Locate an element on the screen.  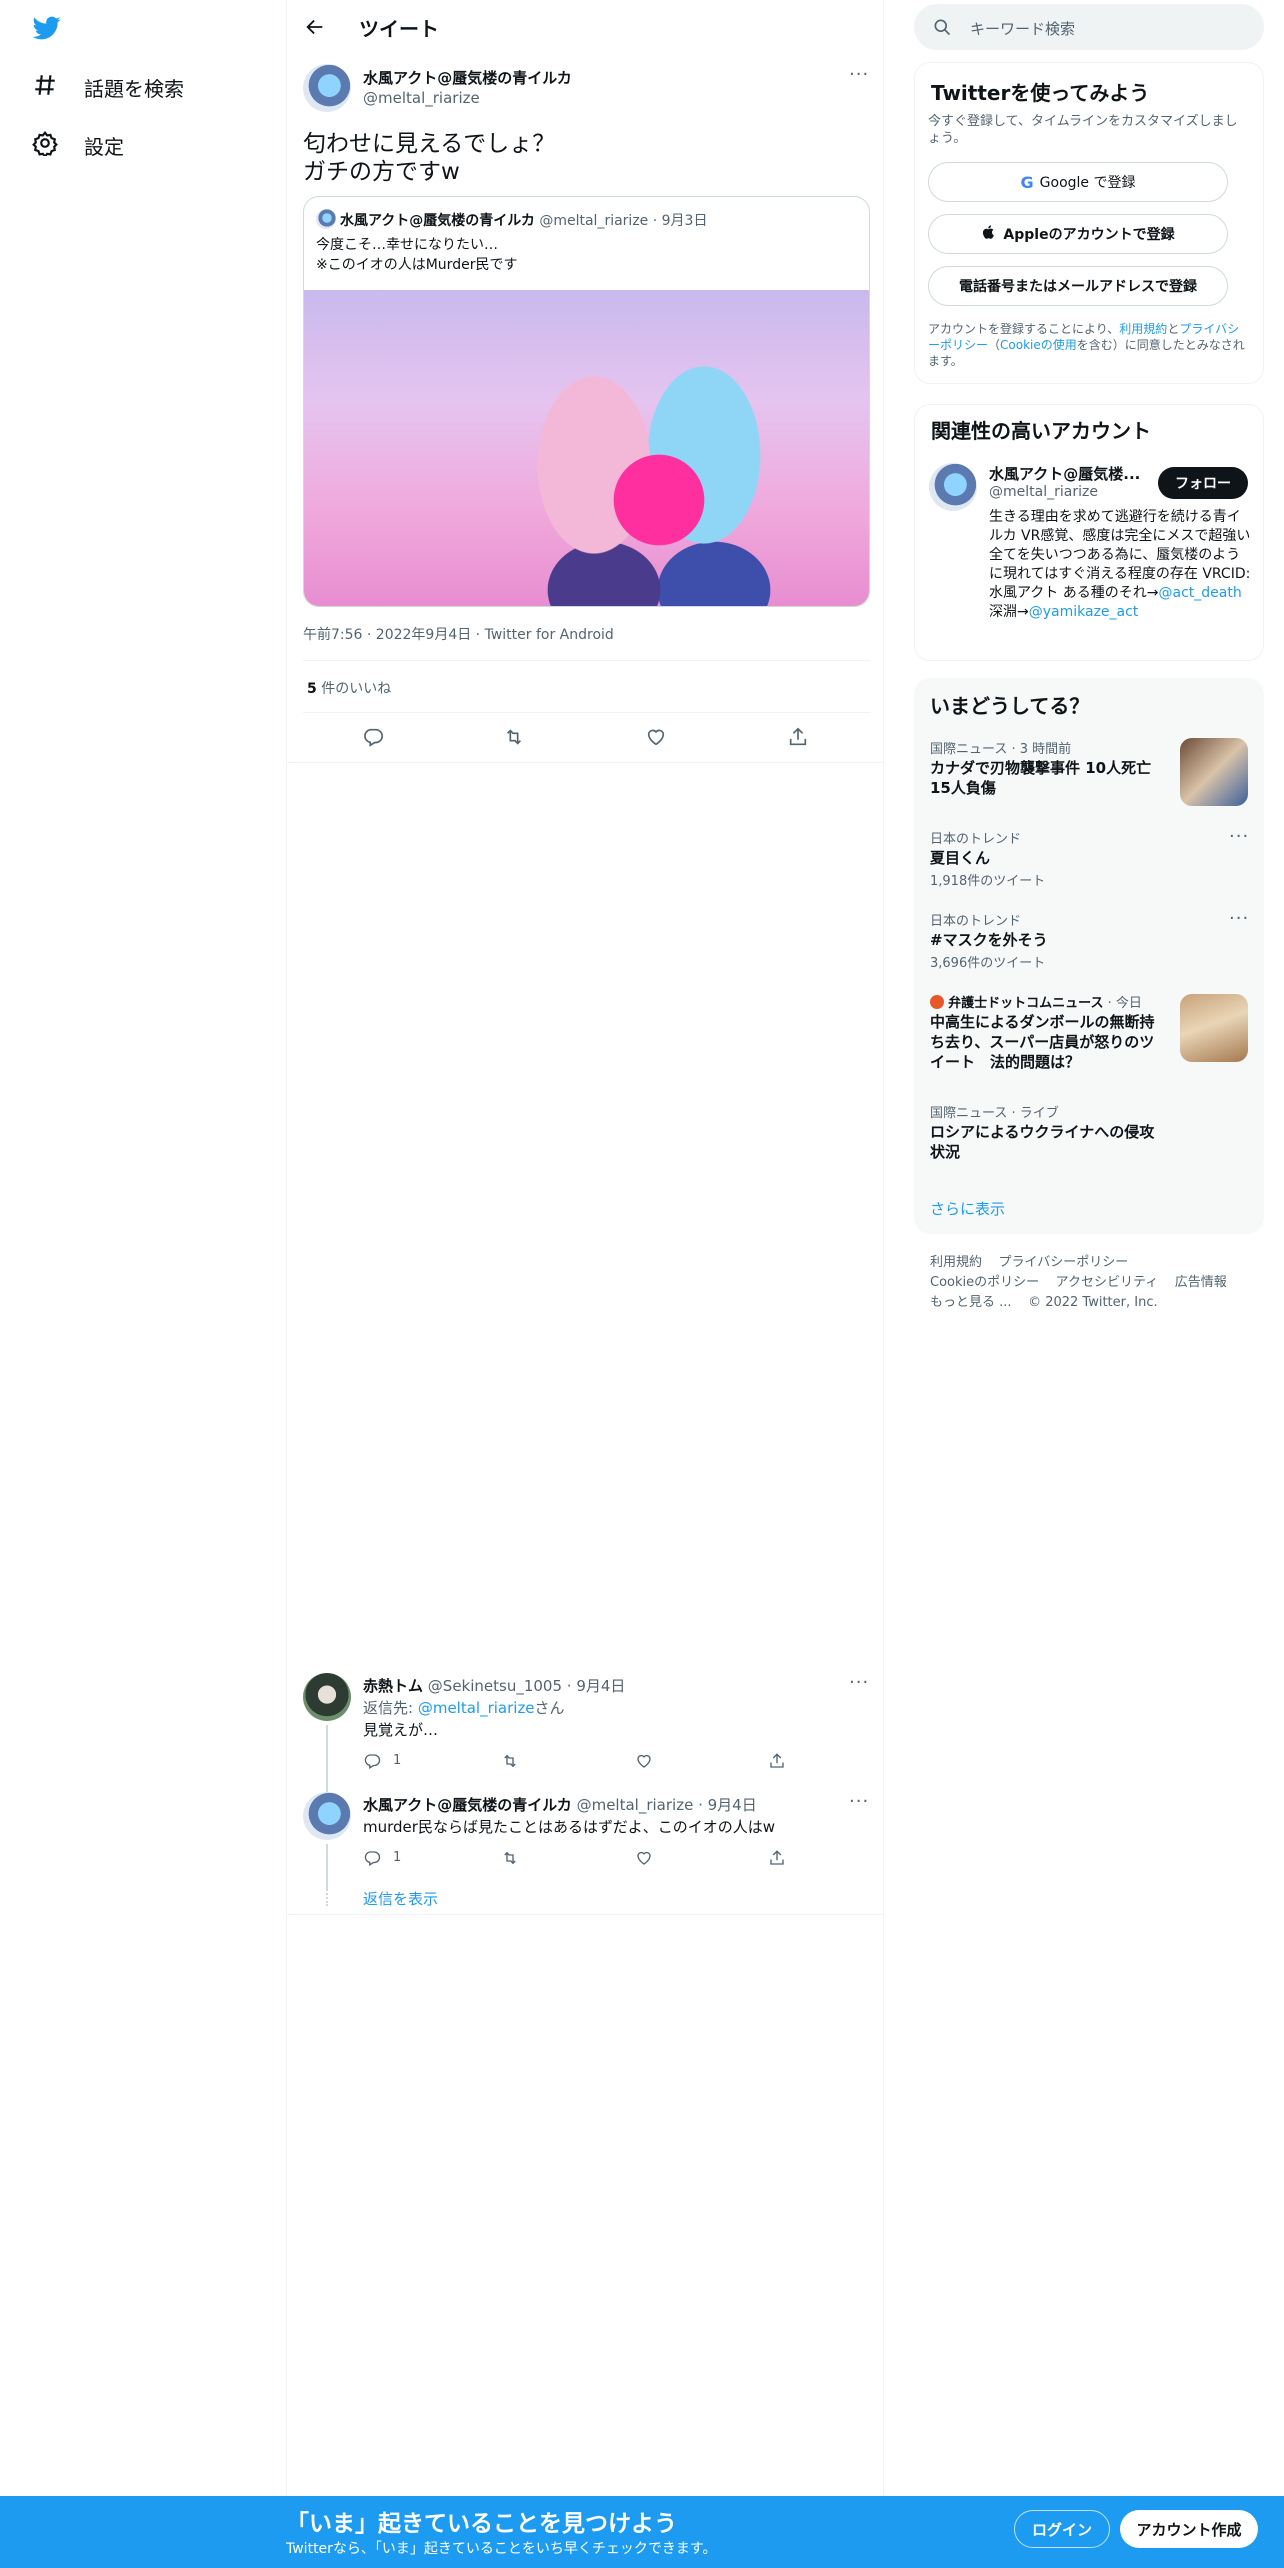
back-arrow-icon is located at coordinates (315, 27).